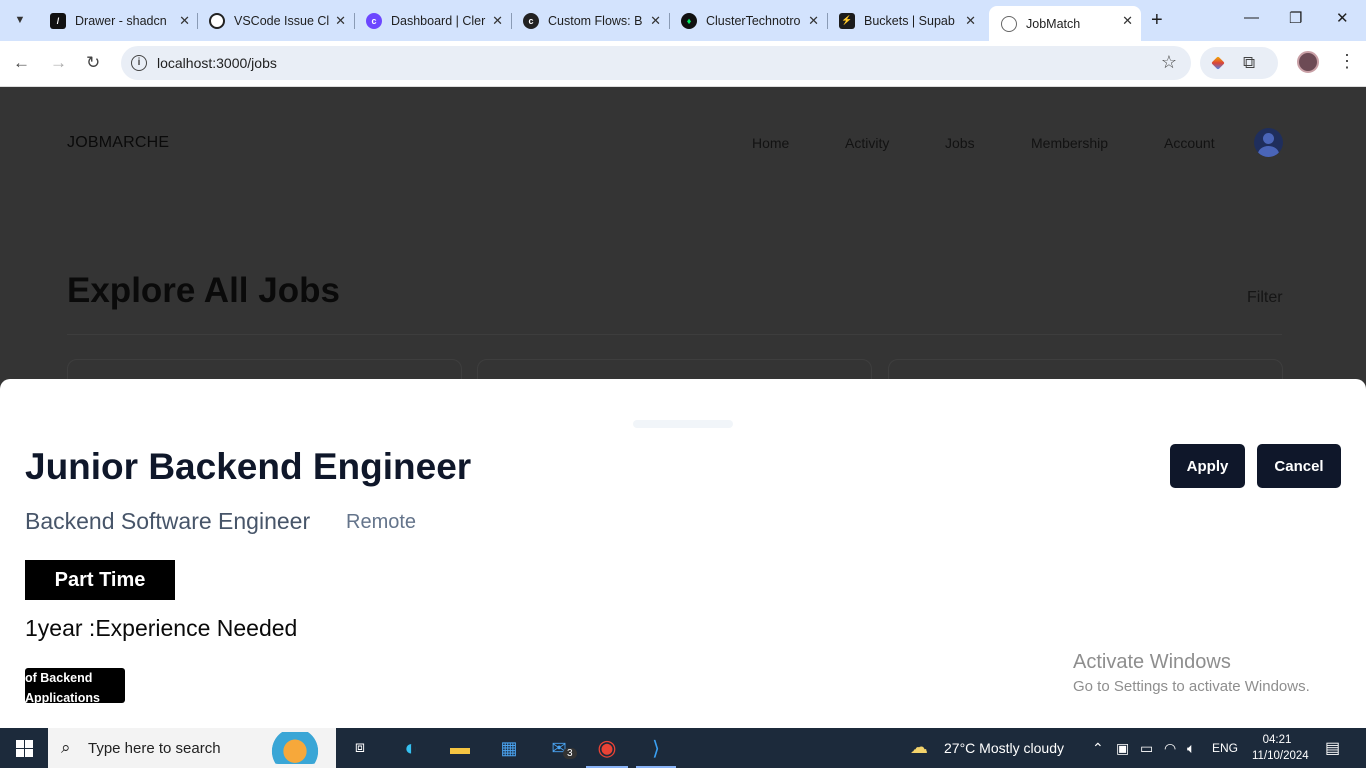  What do you see at coordinates (21, 63) in the screenshot?
I see `back-icon: ←` at bounding box center [21, 63].